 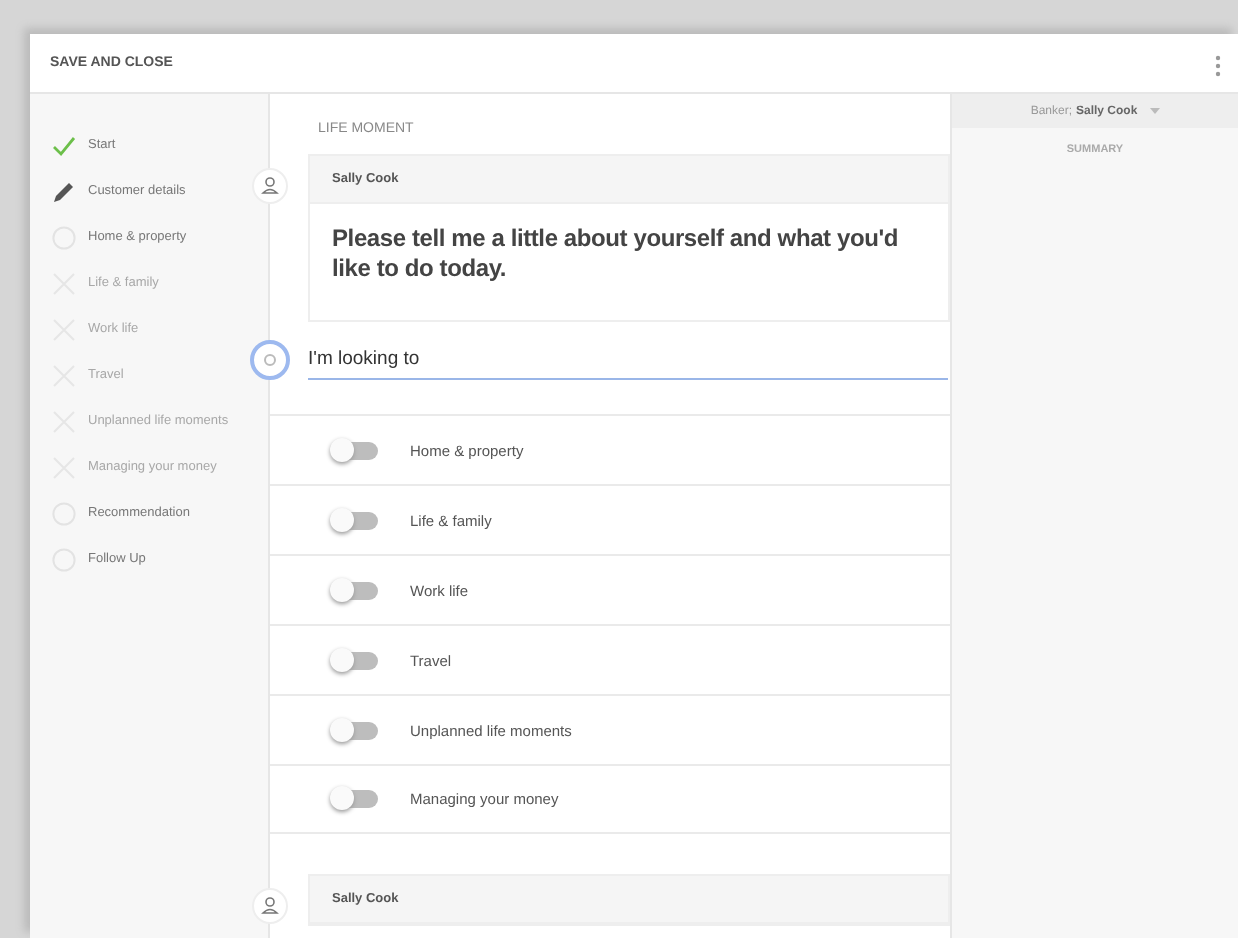 I want to click on pencil-icon, so click(x=64, y=191).